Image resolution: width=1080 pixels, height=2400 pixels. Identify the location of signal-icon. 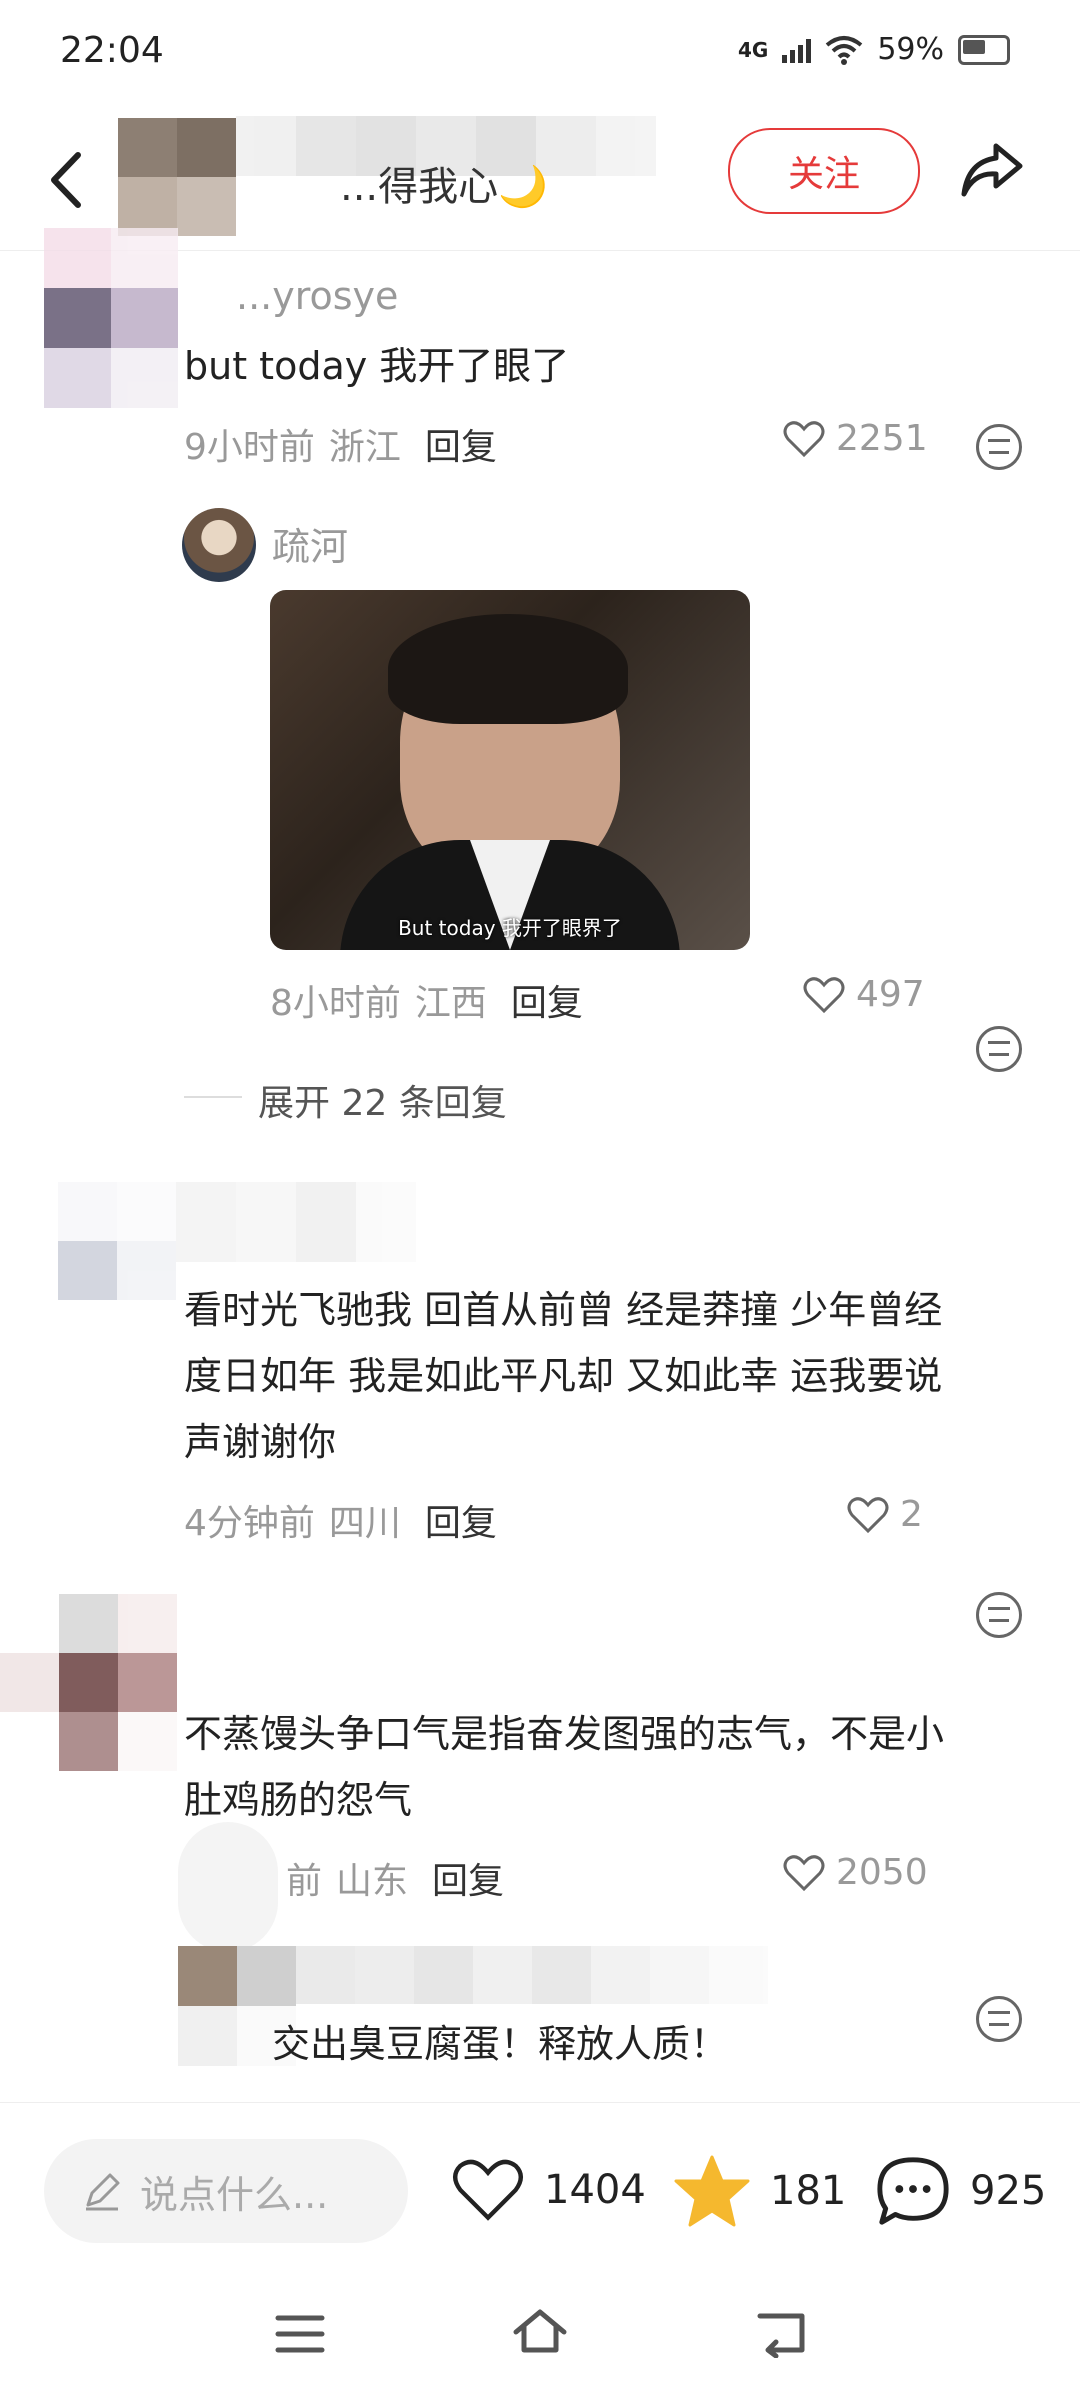
(797, 50).